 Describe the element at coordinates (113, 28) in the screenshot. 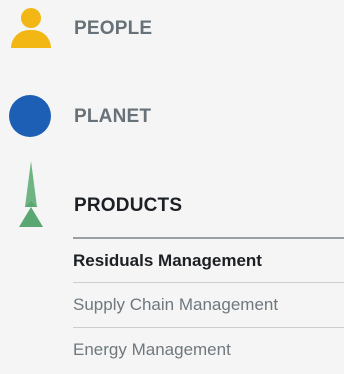

I see `nav-label-people: PEOPLE` at that location.